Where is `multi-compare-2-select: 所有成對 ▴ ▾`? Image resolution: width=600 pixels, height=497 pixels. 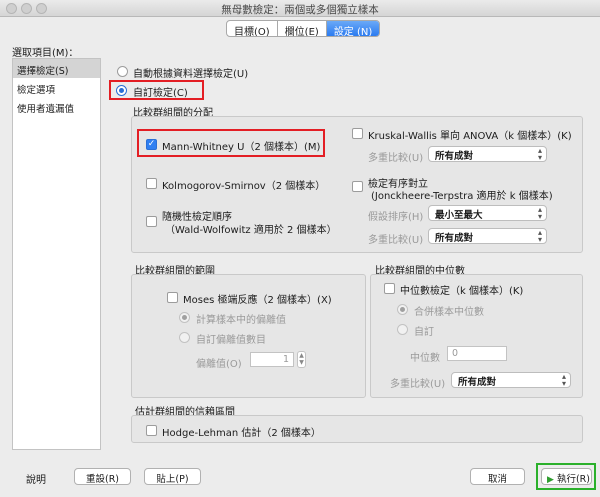
multi-compare-2-select: 所有成對 ▴ ▾ is located at coordinates (487, 236).